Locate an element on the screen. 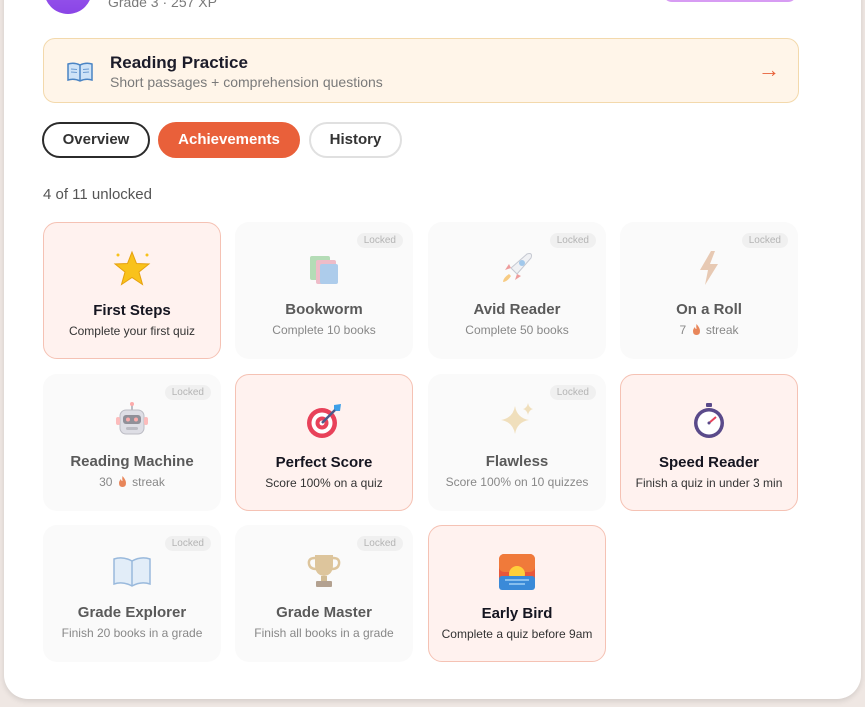 This screenshot has height=707, width=865. achievement-name: First Steps is located at coordinates (132, 310).